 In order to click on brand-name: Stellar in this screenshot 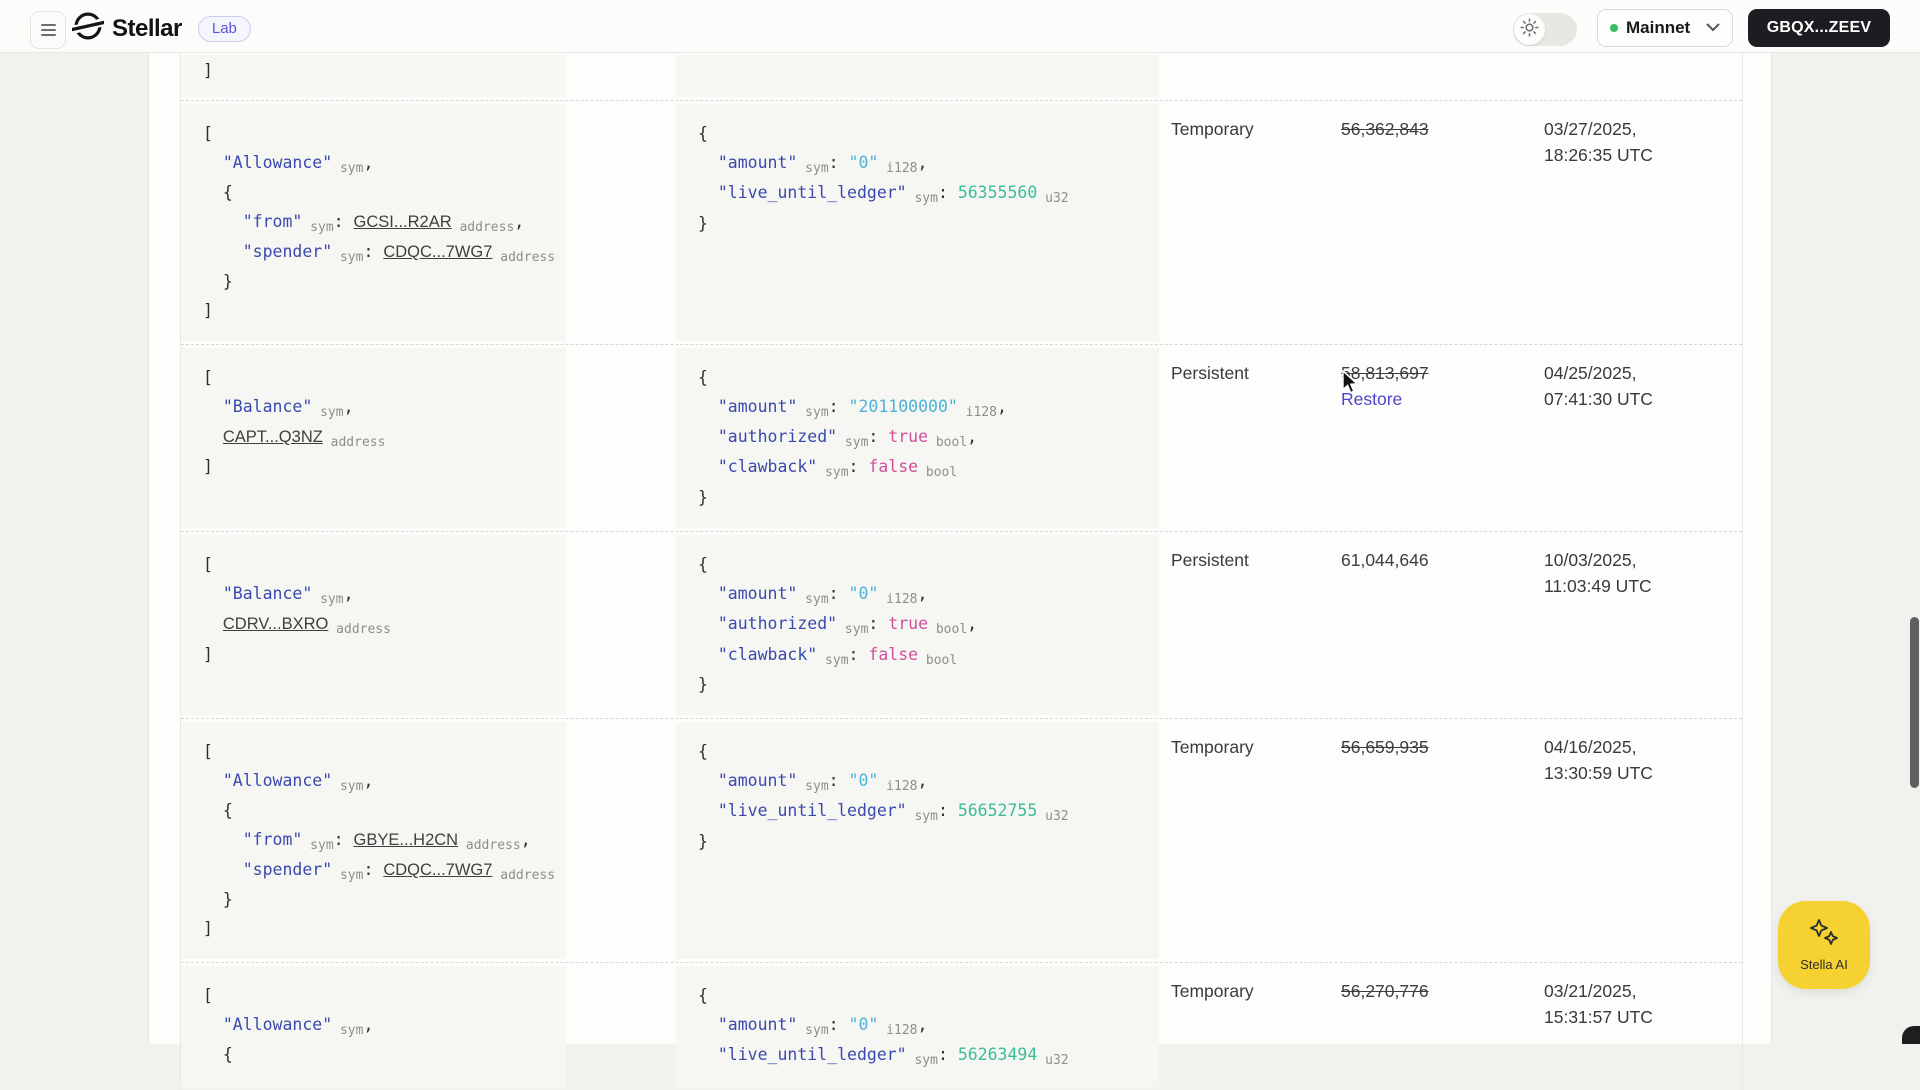, I will do `click(147, 28)`.